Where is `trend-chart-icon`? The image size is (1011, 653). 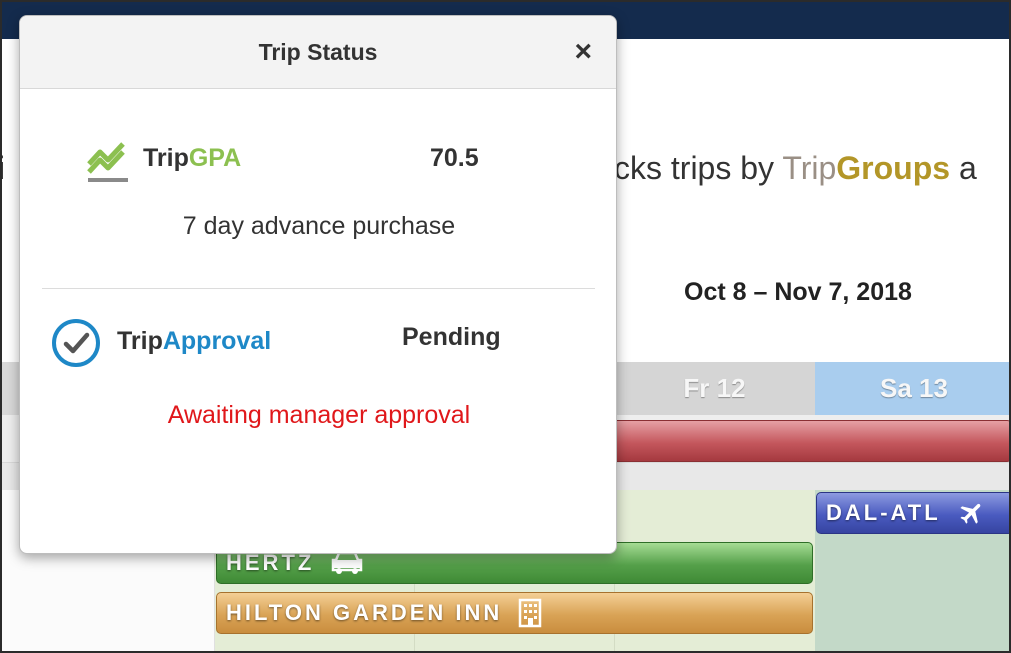
trend-chart-icon is located at coordinates (108, 165).